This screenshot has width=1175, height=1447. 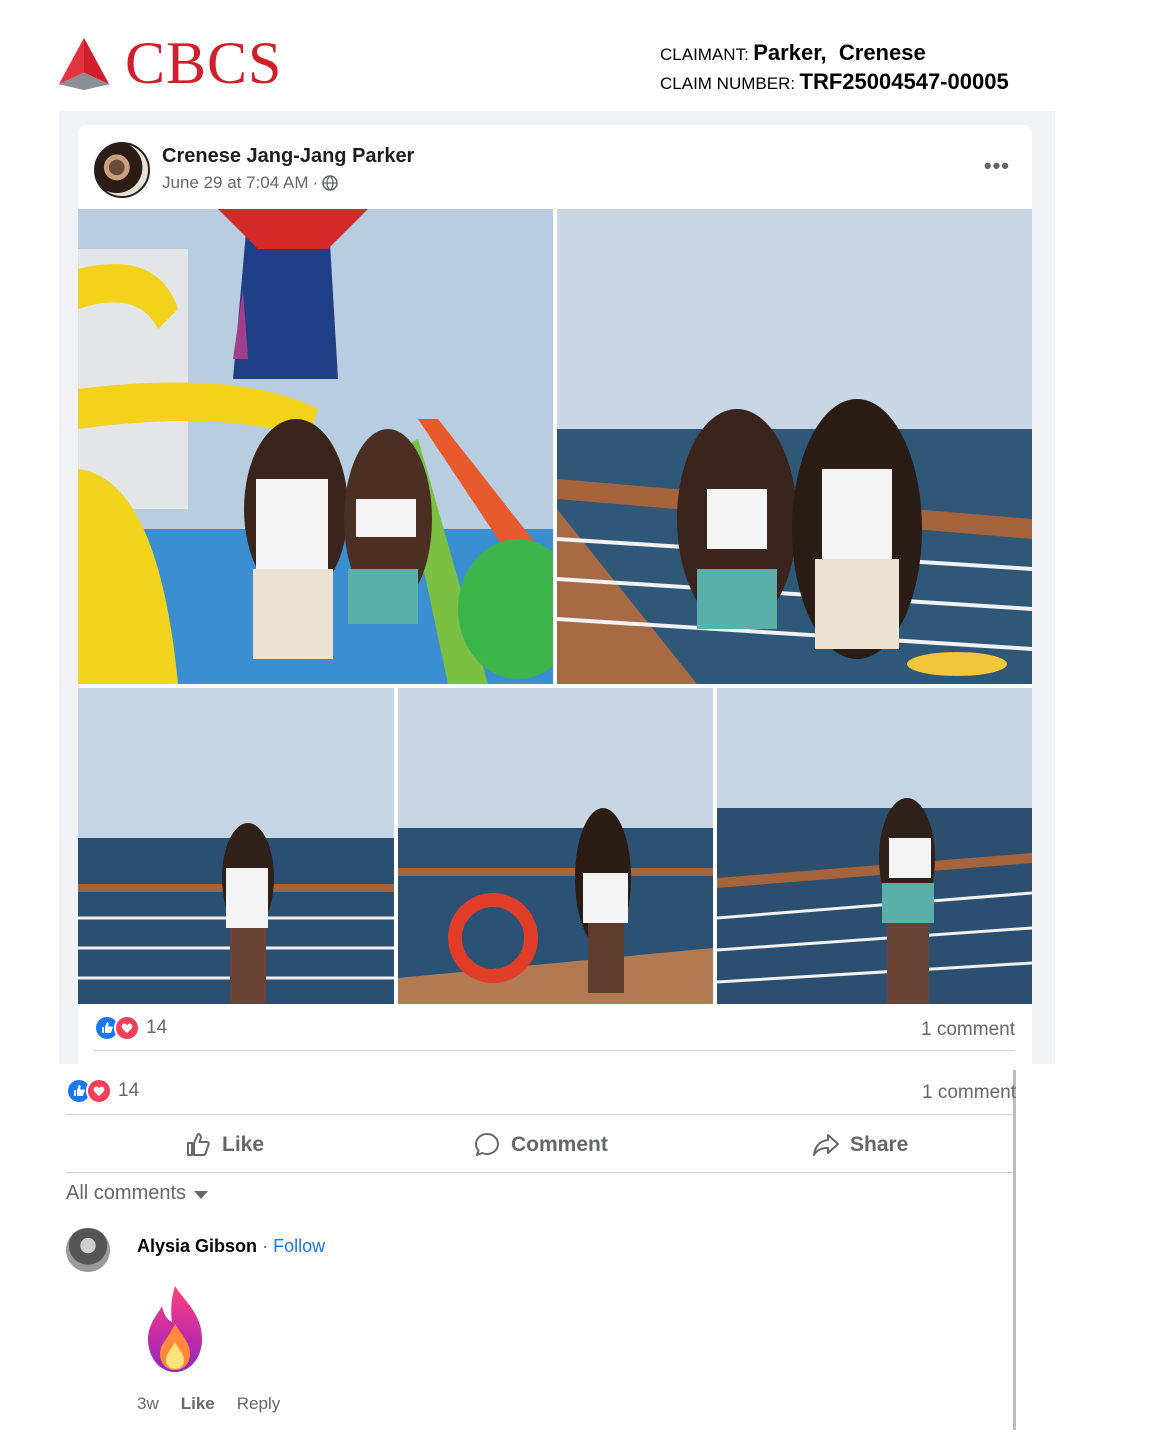 What do you see at coordinates (204, 63) in the screenshot?
I see `logo-text: CBCS` at bounding box center [204, 63].